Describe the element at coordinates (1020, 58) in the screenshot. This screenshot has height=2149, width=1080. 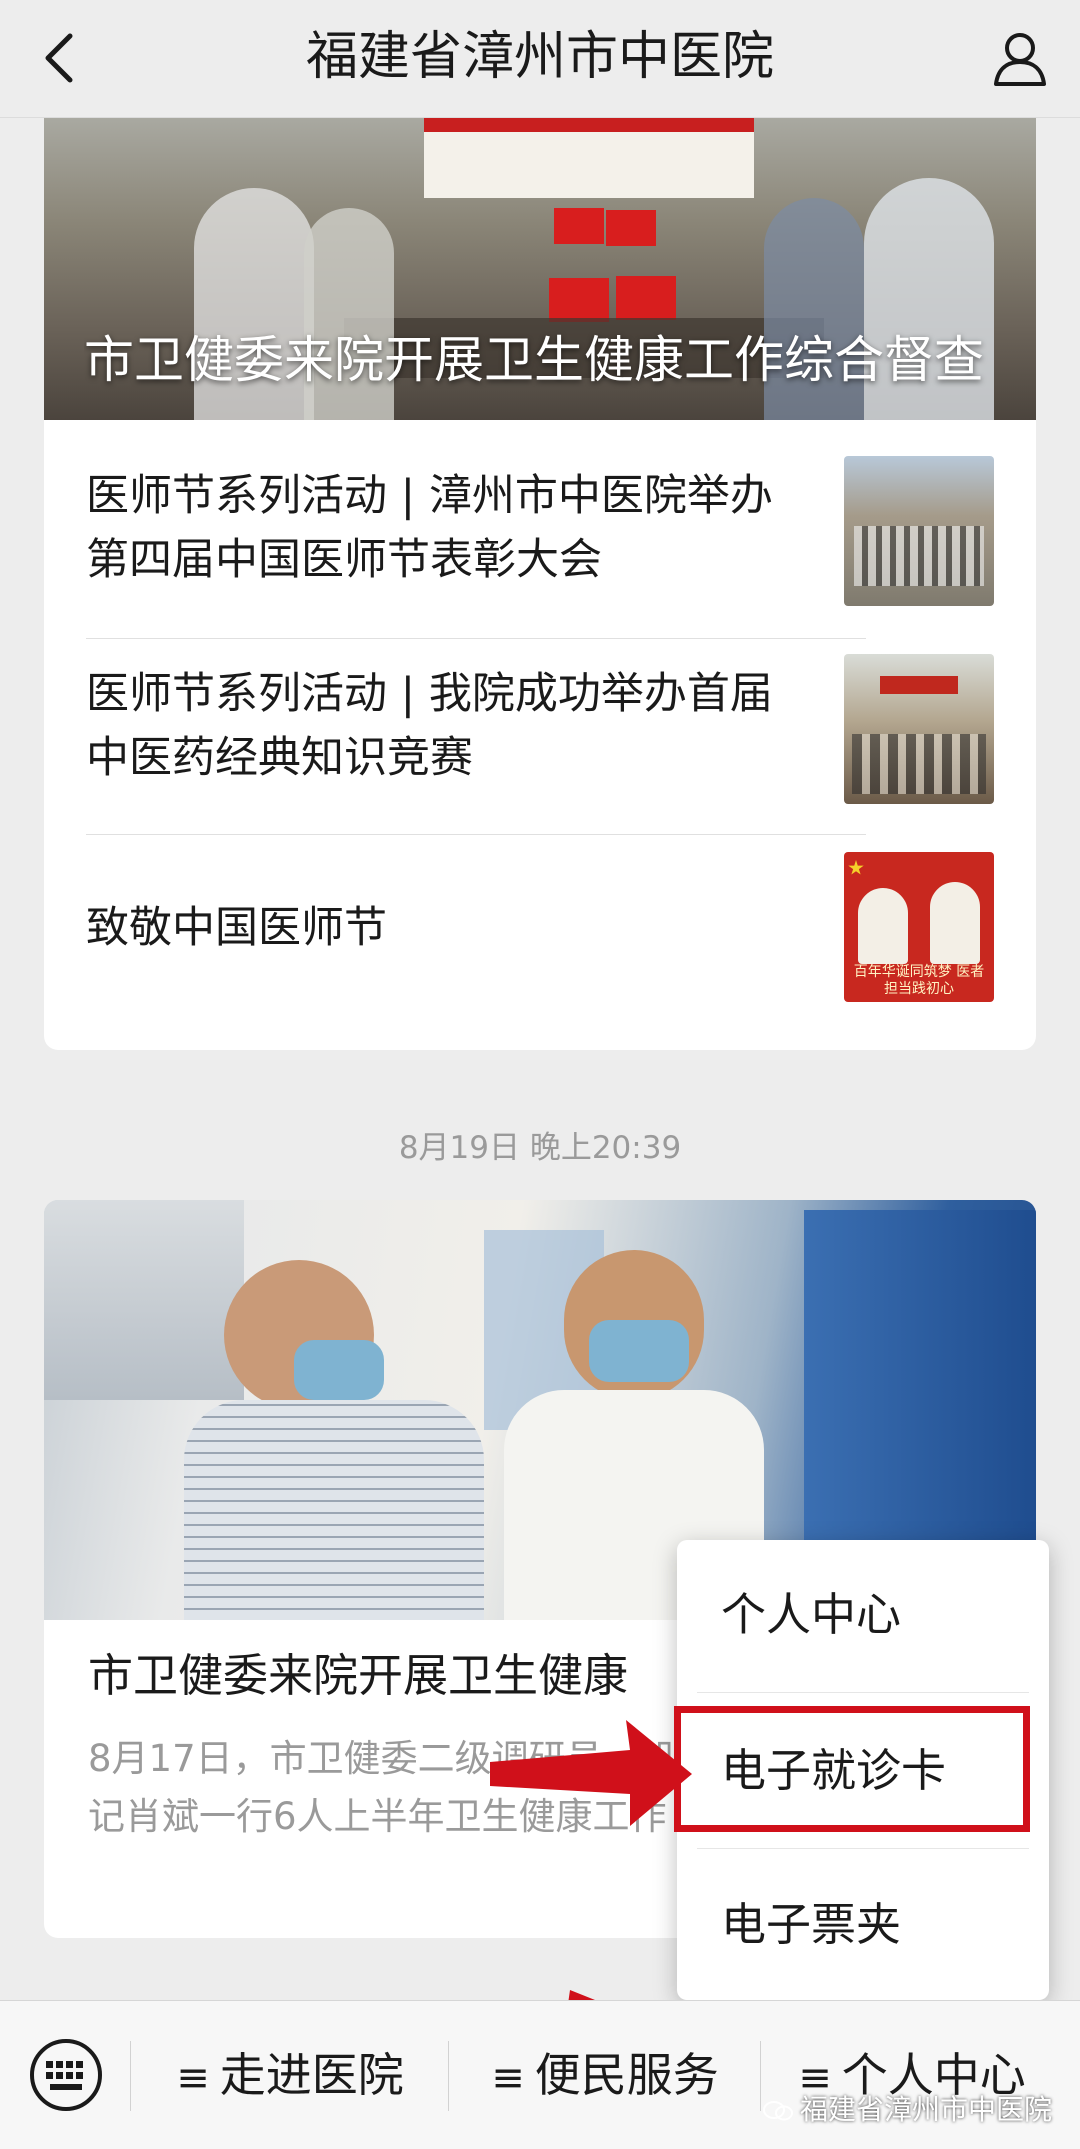
I see `person-icon` at that location.